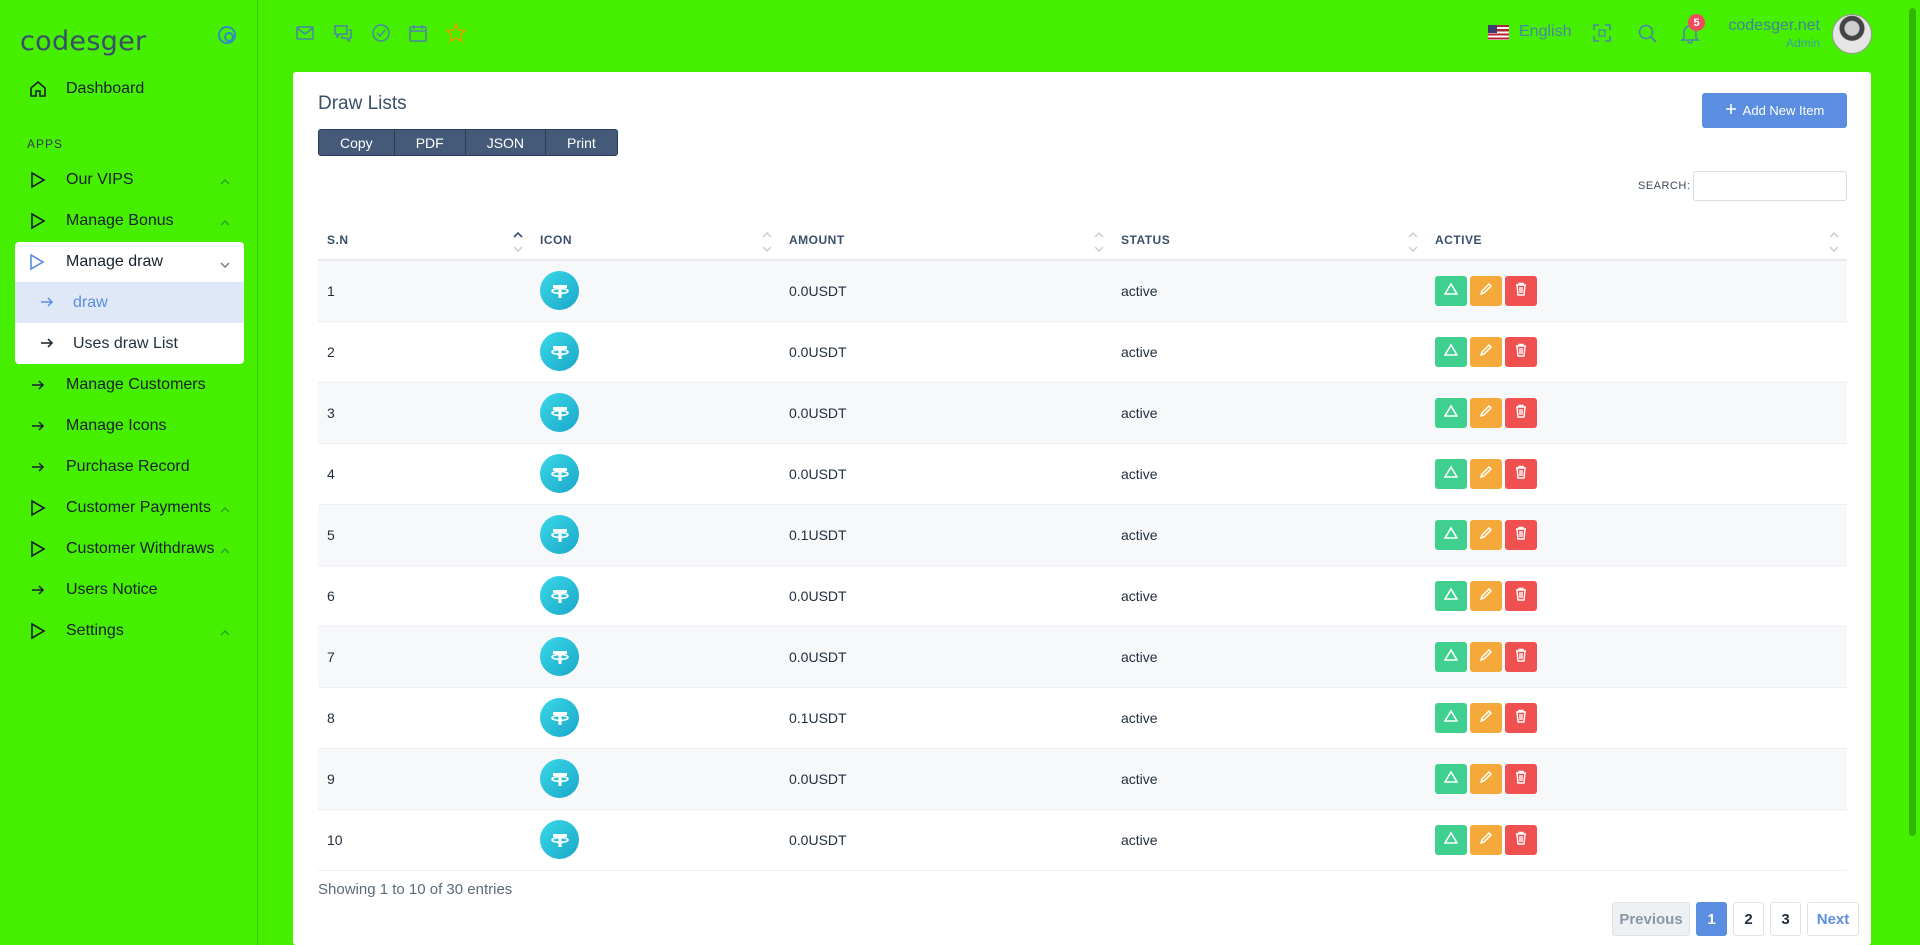 The image size is (1920, 945). I want to click on sort-asc-icon, so click(518, 242).